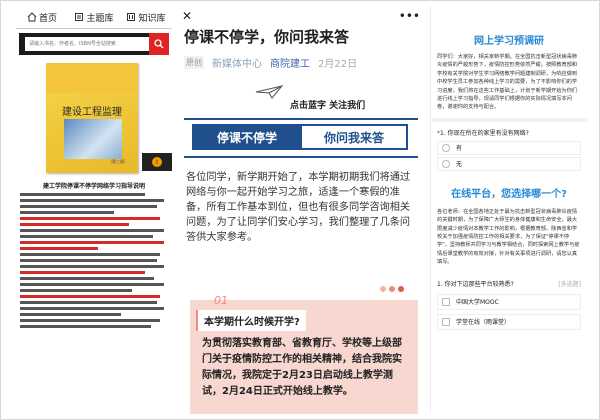 This screenshot has width=600, height=420. Describe the element at coordinates (269, 92) in the screenshot. I see `paper-plane-icon` at that location.